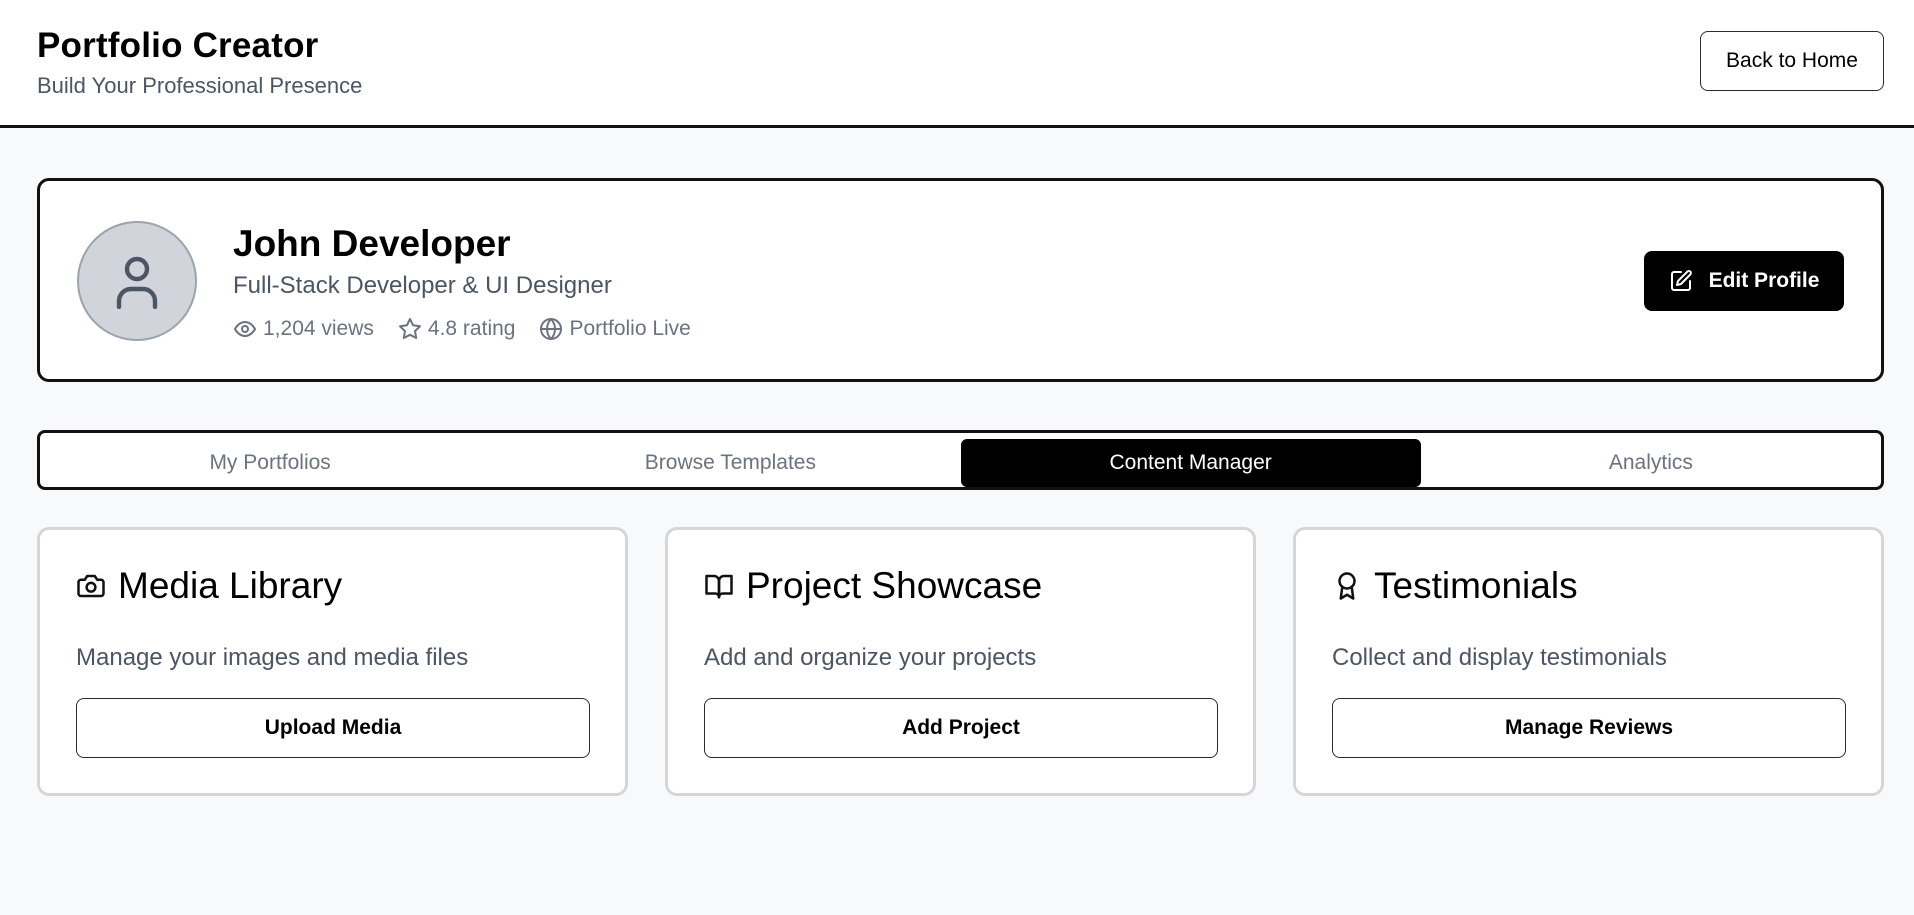  What do you see at coordinates (1589, 728) in the screenshot?
I see `manage-reviews-button: Manage Reviews` at bounding box center [1589, 728].